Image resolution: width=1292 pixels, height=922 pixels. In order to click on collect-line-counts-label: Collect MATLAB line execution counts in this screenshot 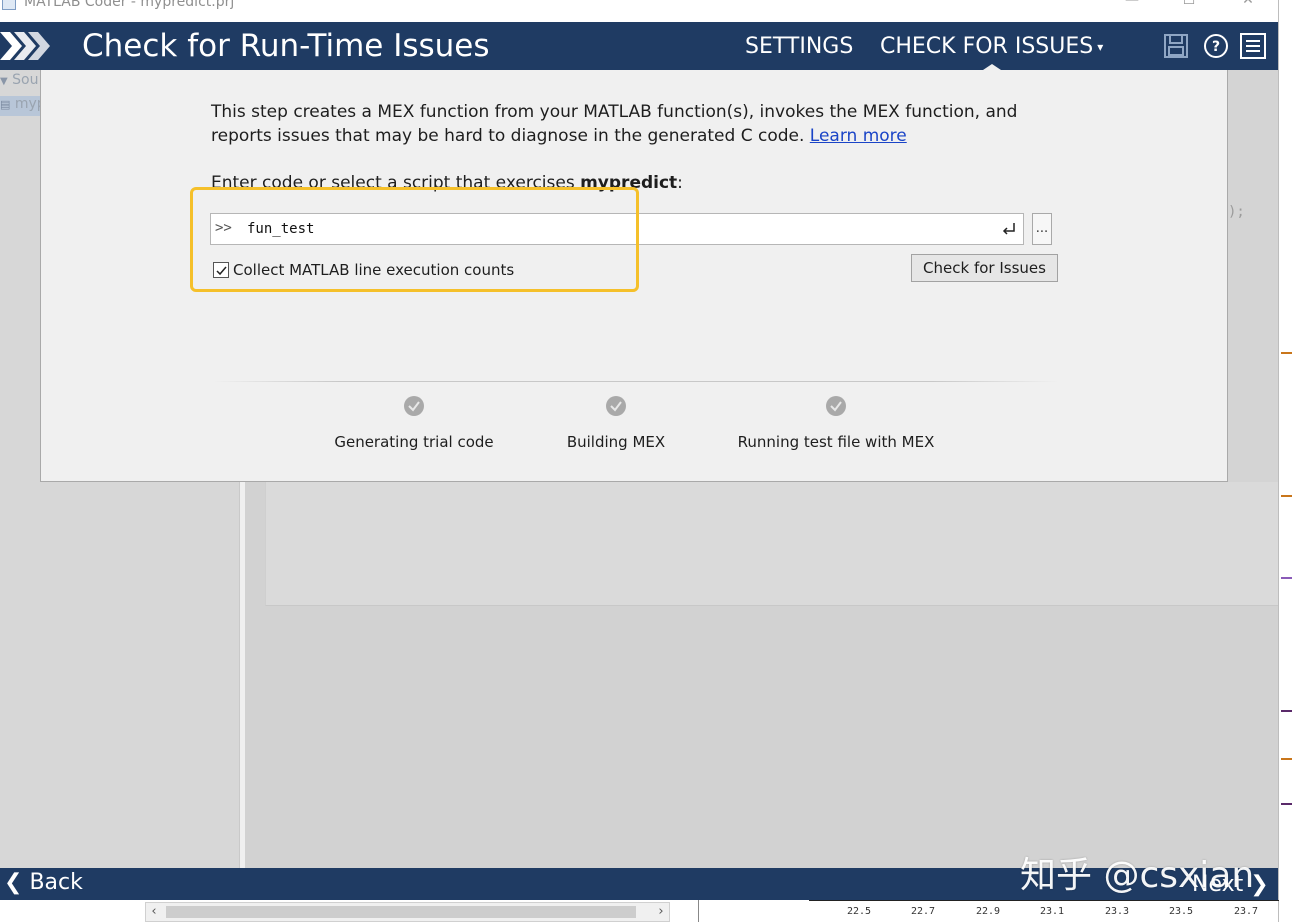, I will do `click(374, 269)`.